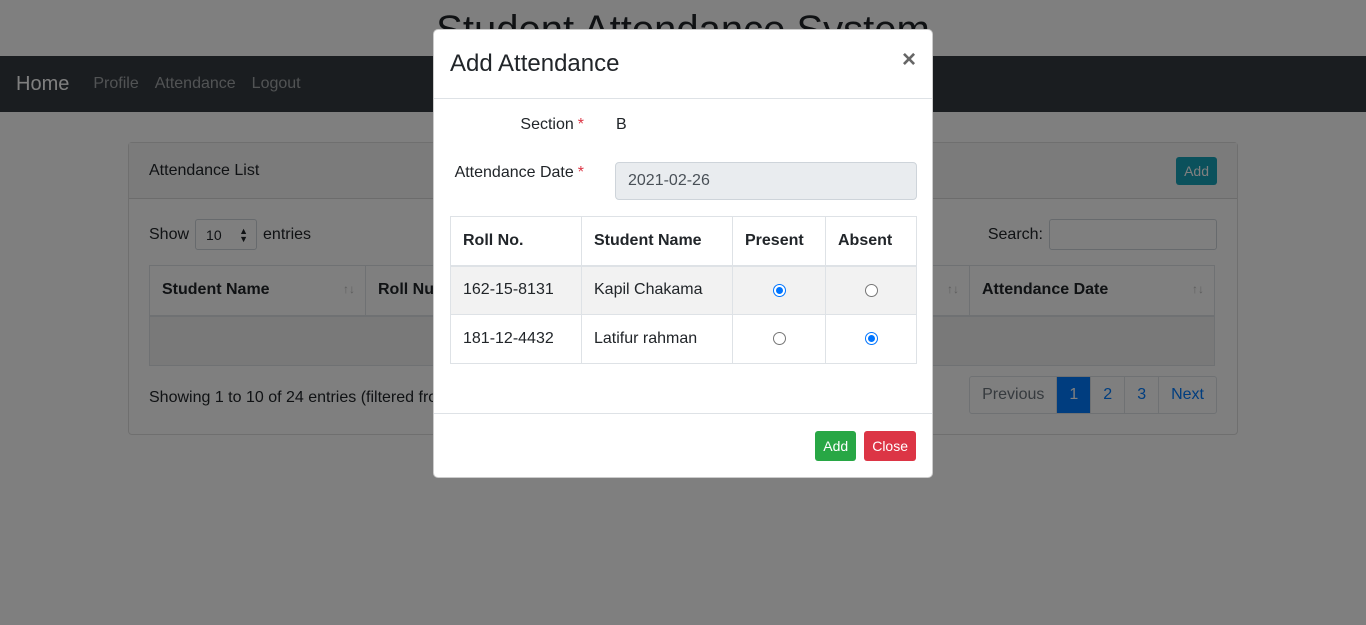 The width and height of the screenshot is (1366, 625). I want to click on name-cell: Latifur rahman, so click(657, 339).